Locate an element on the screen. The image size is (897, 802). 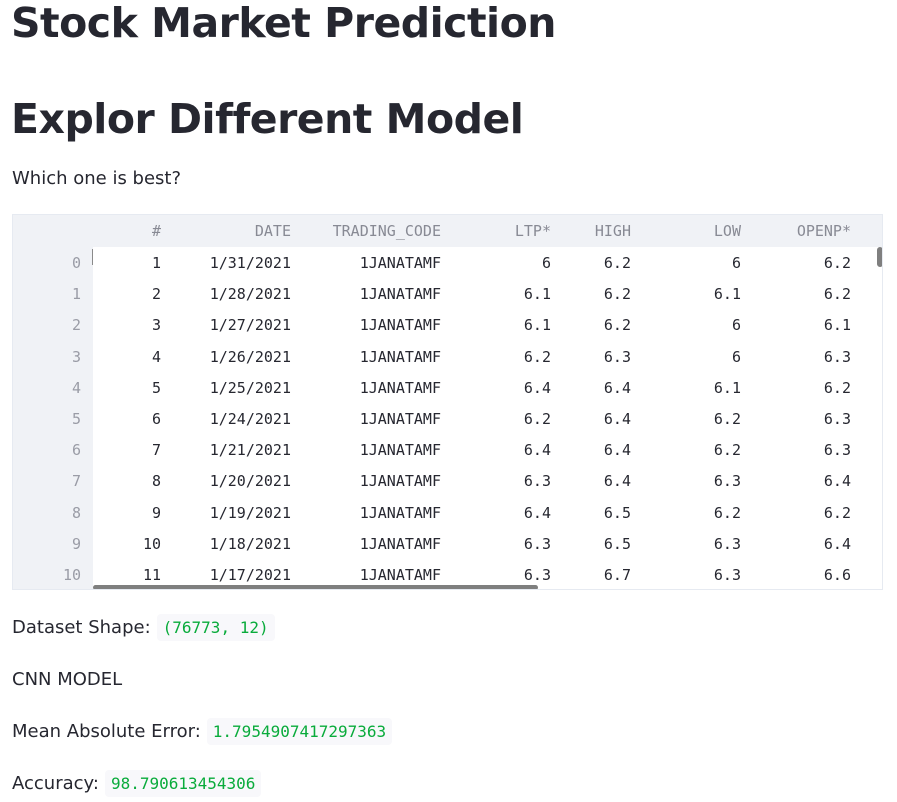
column-header: OPENP* is located at coordinates (824, 231).